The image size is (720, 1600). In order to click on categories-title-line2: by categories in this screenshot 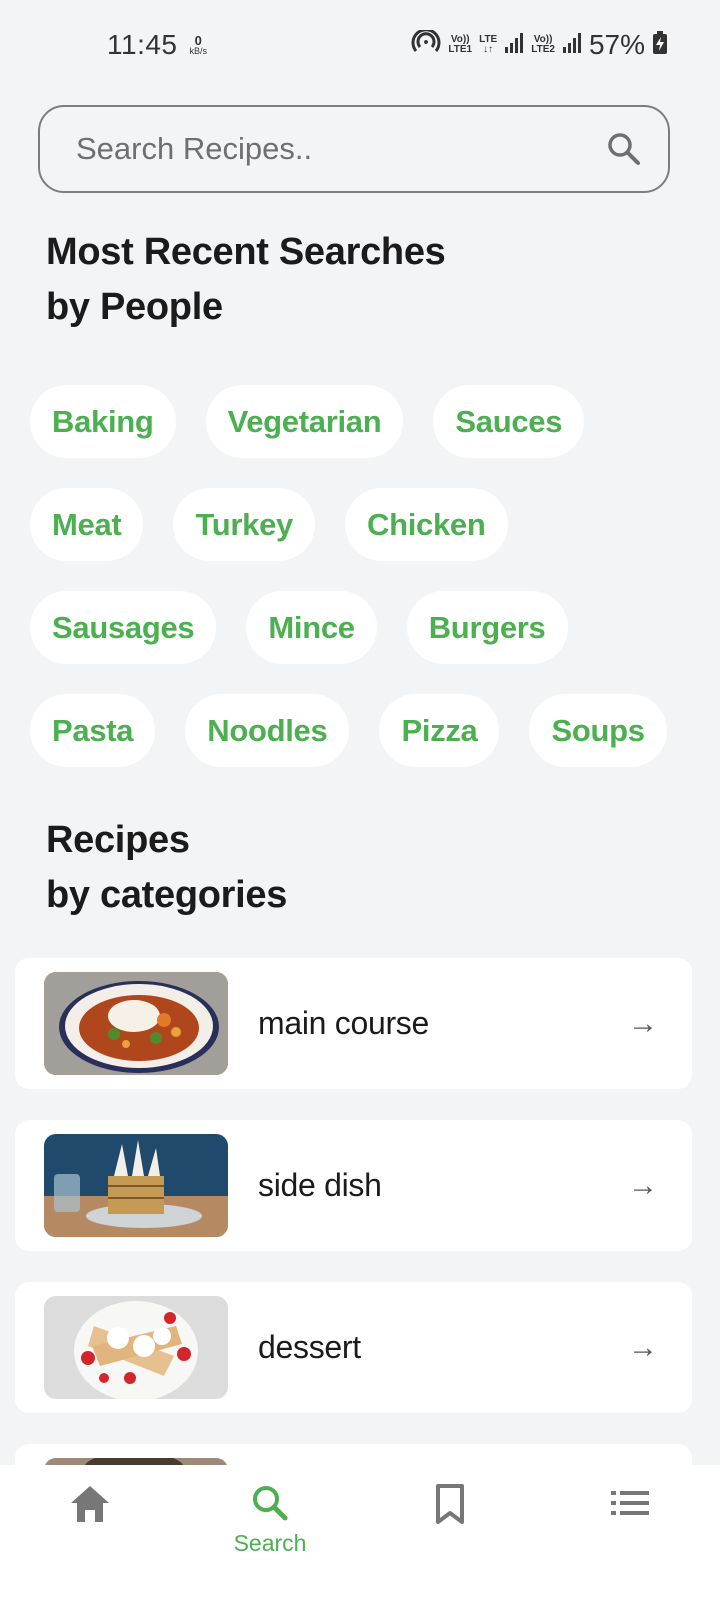, I will do `click(167, 895)`.